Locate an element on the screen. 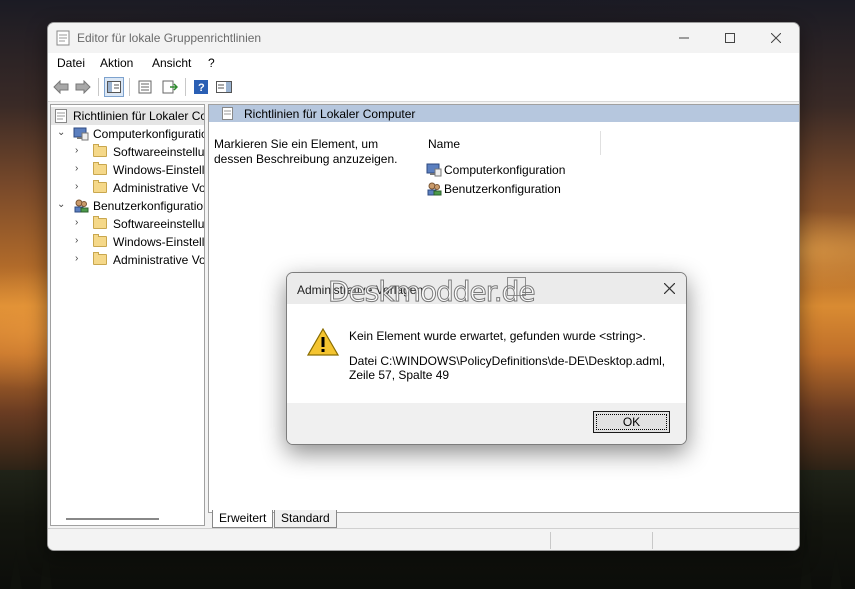  toggle-pane-button is located at coordinates (224, 87).